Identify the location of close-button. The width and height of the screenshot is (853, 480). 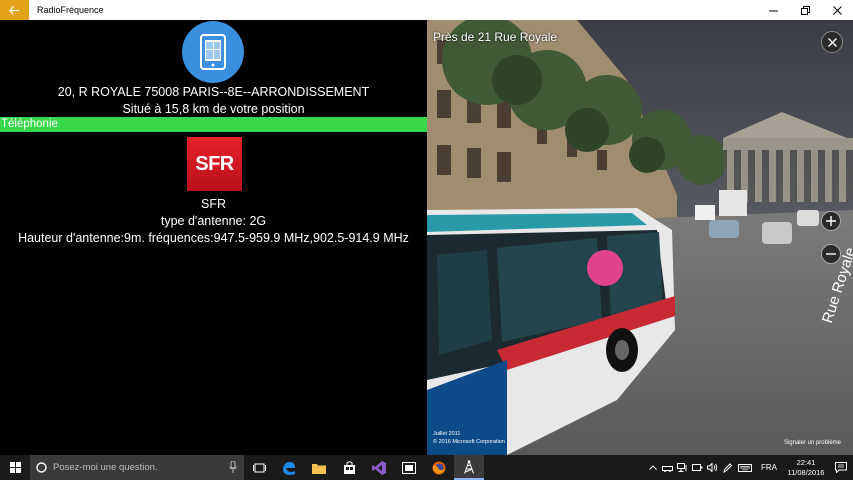
(837, 10).